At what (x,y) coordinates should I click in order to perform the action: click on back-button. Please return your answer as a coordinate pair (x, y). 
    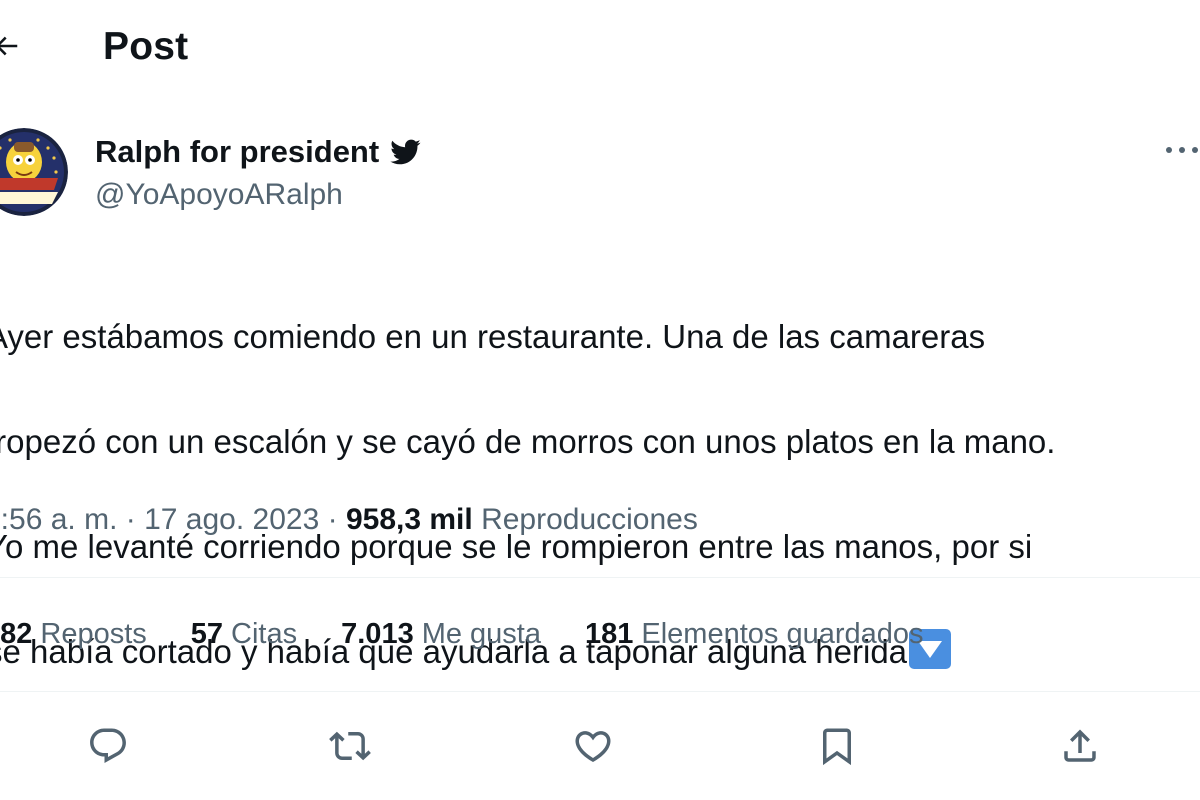
    Looking at the image, I should click on (13, 46).